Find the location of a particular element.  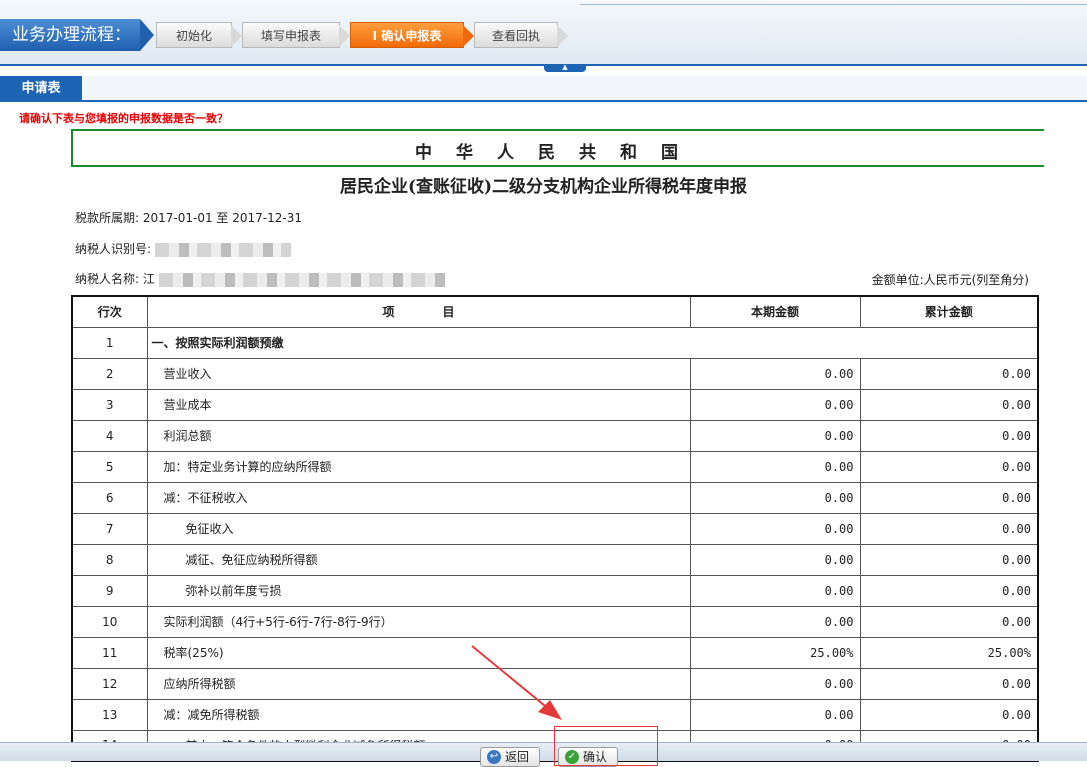

taxpayer-name-redacted is located at coordinates (301, 279).